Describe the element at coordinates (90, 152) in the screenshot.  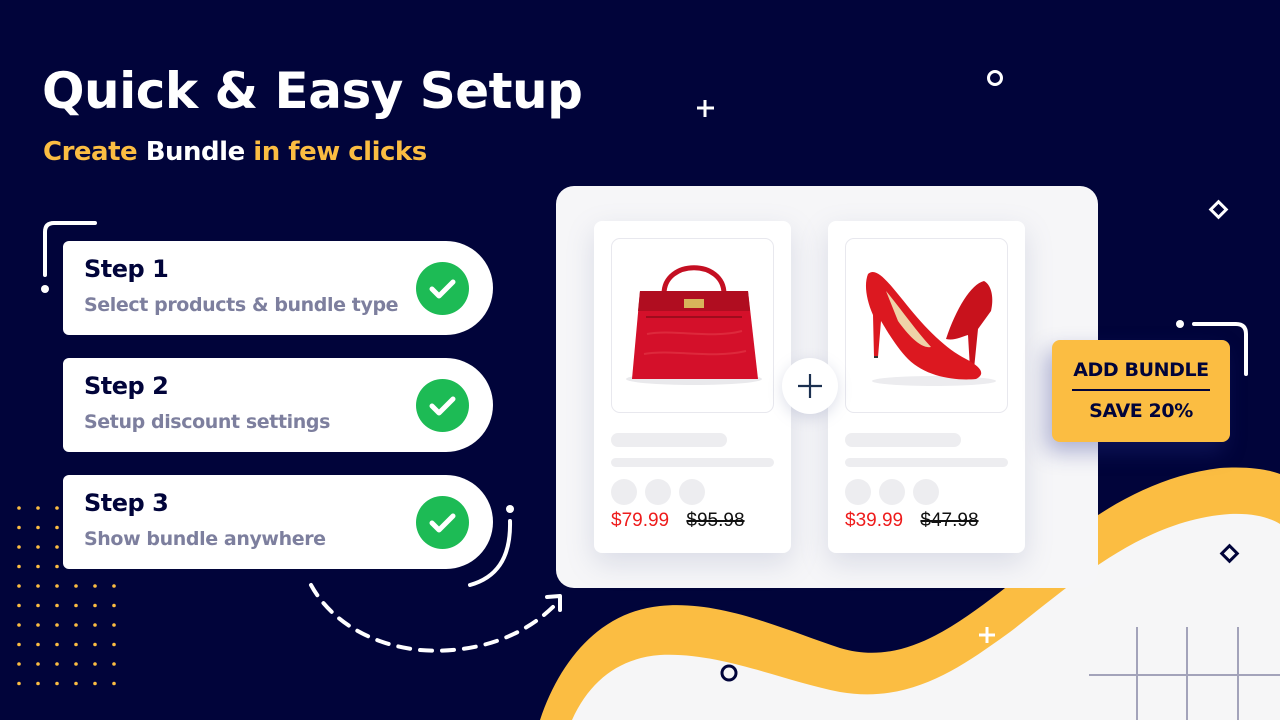
I see `subtitle-part-create: Create` at that location.